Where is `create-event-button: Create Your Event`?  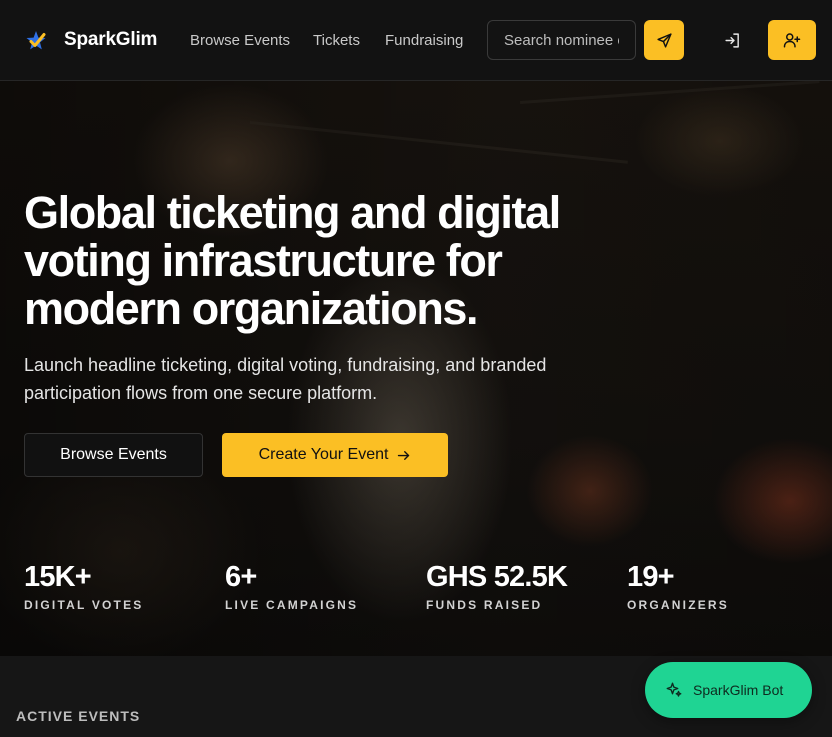
create-event-button: Create Your Event is located at coordinates (335, 455).